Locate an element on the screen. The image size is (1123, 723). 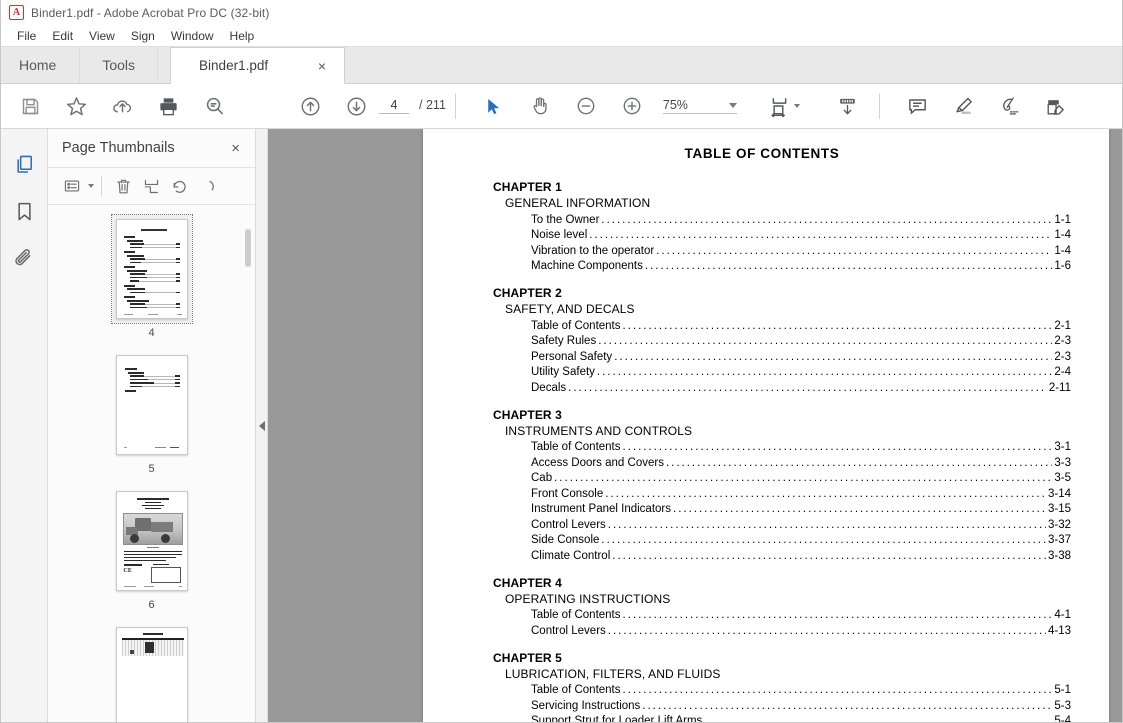
toc-entry-page: 1-6 is located at coordinates (1062, 266).